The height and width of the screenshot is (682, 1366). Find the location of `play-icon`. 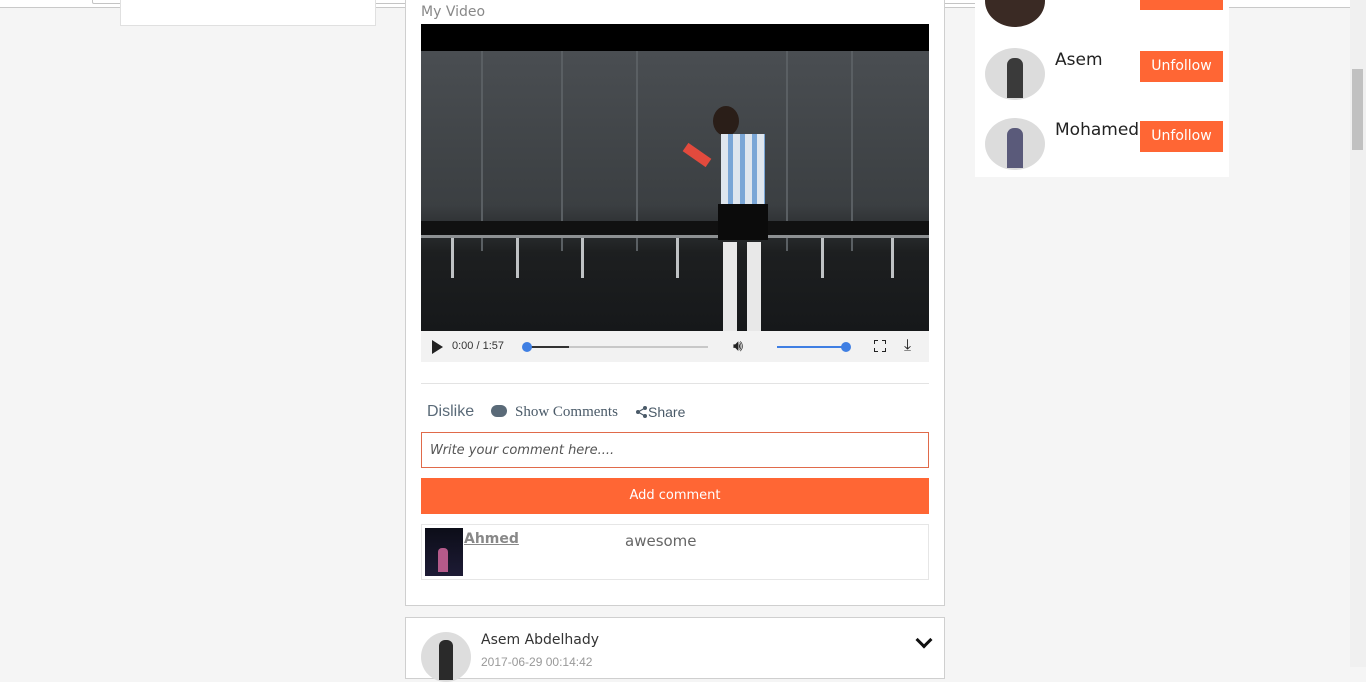

play-icon is located at coordinates (437, 347).